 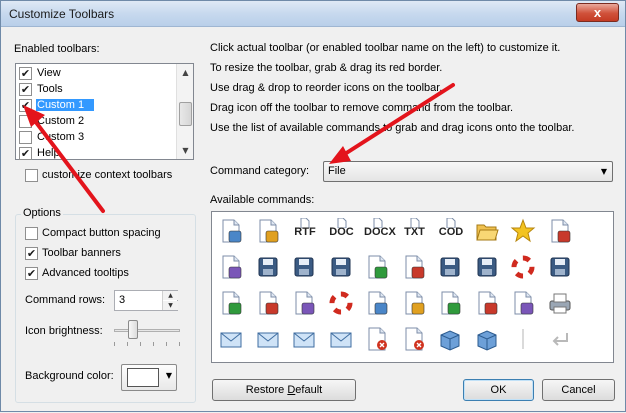 I want to click on star-icon, so click(x=524, y=232).